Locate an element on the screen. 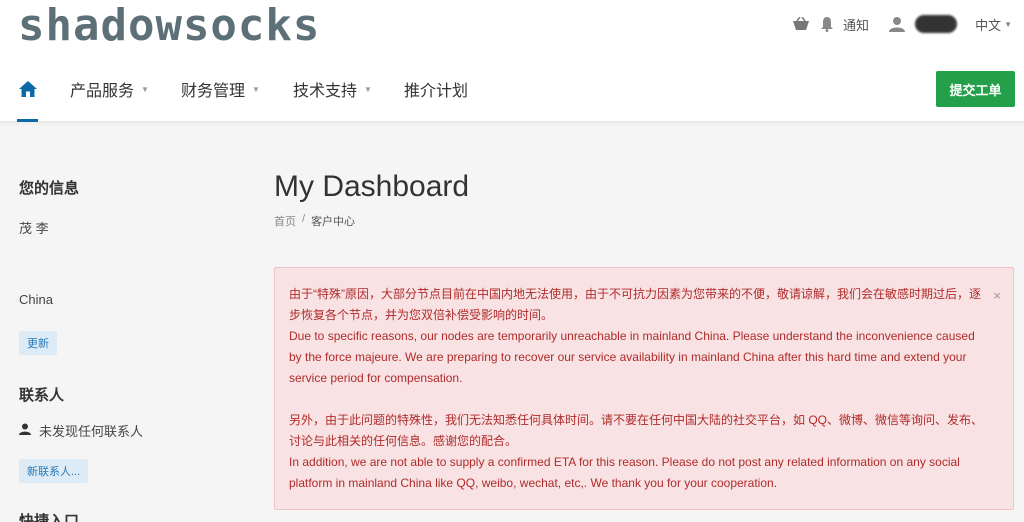 The image size is (1024, 522). submit-ticket-button: 提交工单 is located at coordinates (975, 89).